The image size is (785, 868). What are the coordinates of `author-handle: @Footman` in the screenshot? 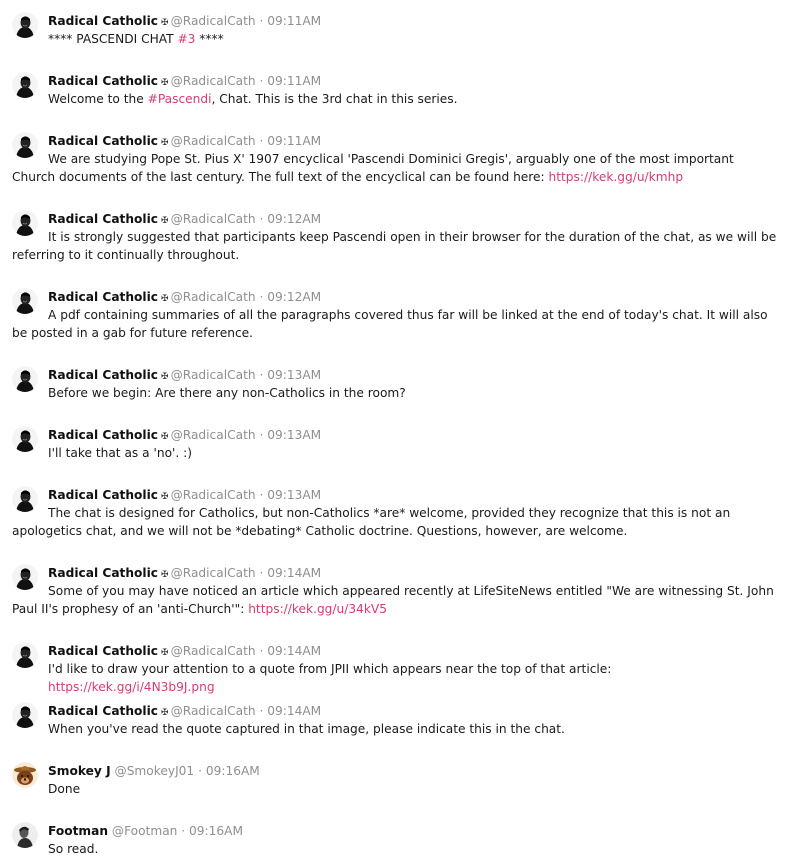 It's located at (145, 831).